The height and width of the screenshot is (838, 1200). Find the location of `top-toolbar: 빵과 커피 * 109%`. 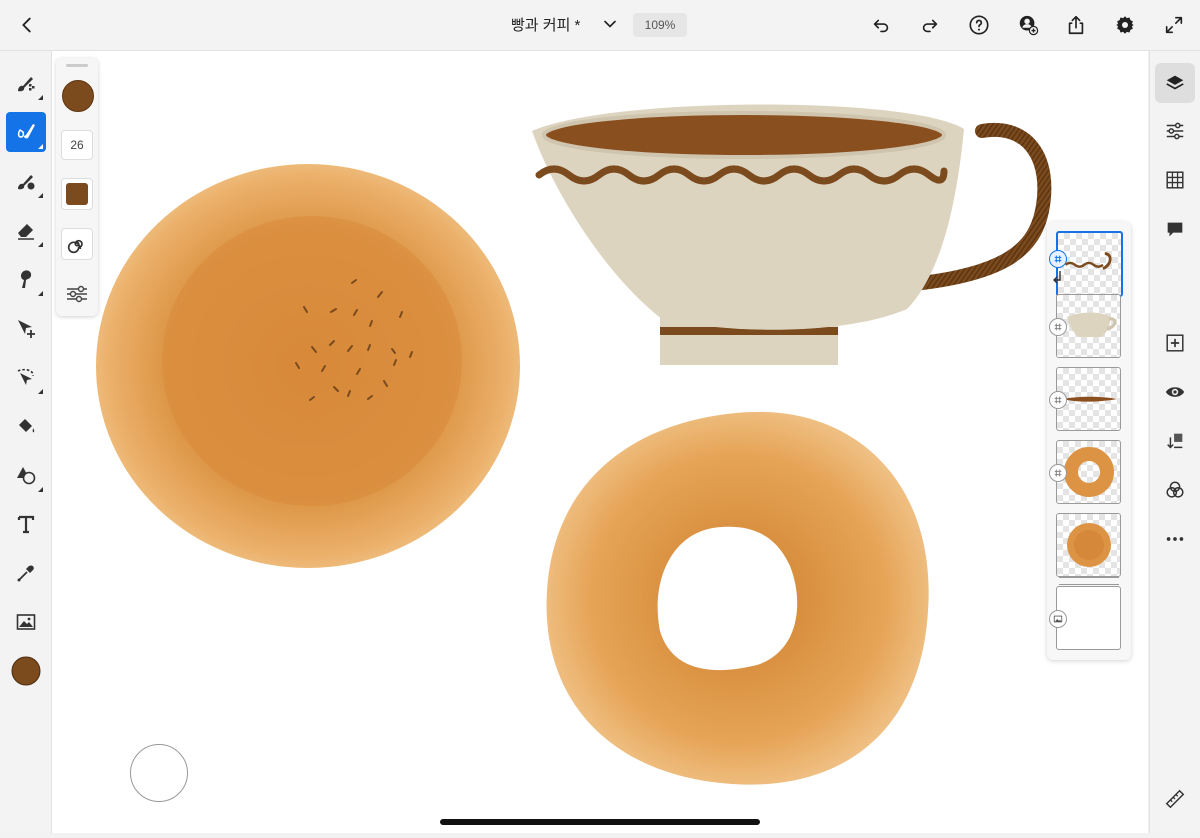

top-toolbar: 빵과 커피 * 109% is located at coordinates (600, 25).